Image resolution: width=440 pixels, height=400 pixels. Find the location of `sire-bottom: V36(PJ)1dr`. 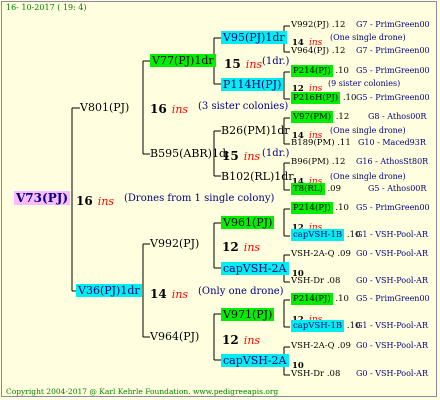

sire-bottom: V36(PJ)1dr is located at coordinates (109, 290).